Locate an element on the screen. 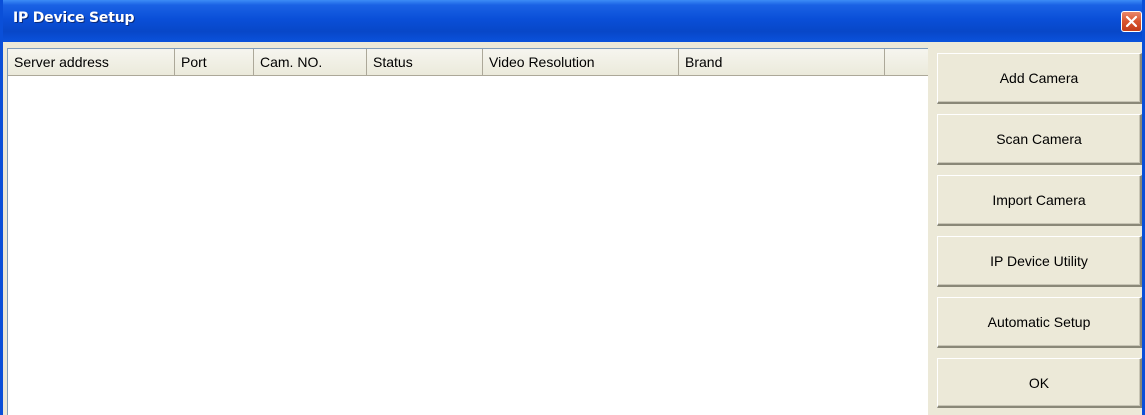 The height and width of the screenshot is (415, 1145). column-header-video-resolution: Video Resolution is located at coordinates (581, 62).